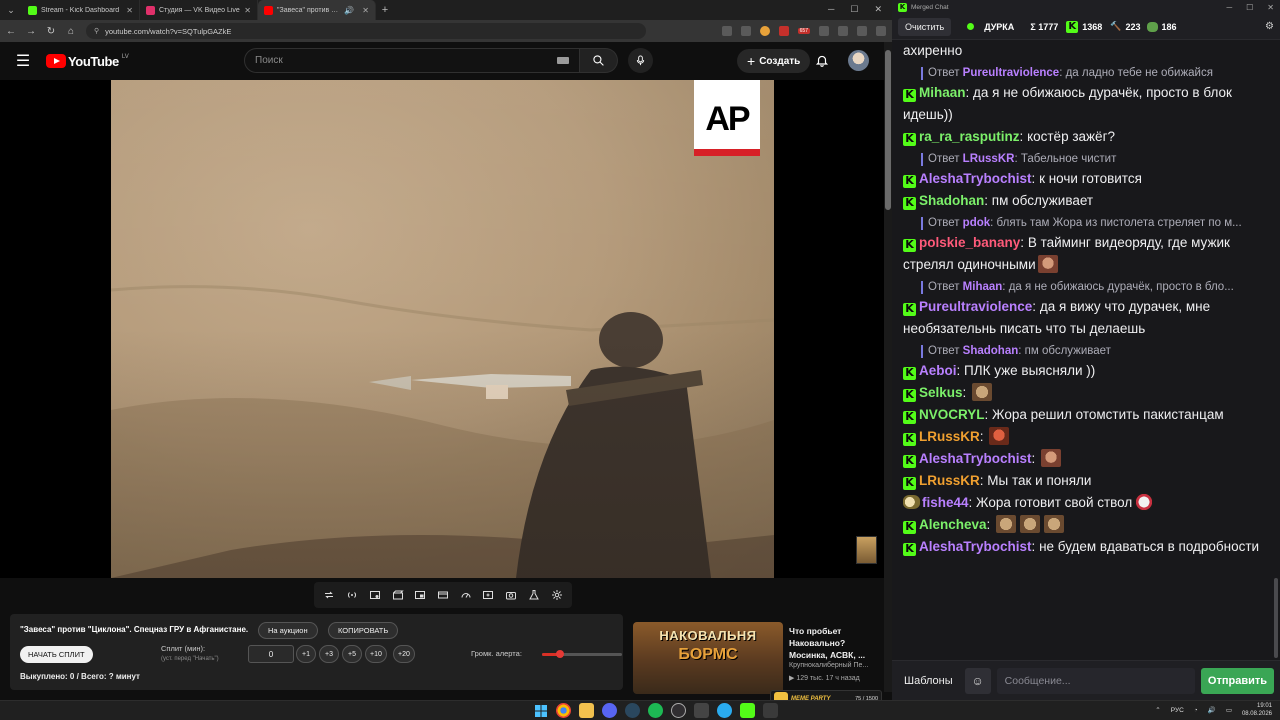 Image resolution: width=1280 pixels, height=720 pixels. What do you see at coordinates (11, 31) in the screenshot?
I see `back-icon: ←` at bounding box center [11, 31].